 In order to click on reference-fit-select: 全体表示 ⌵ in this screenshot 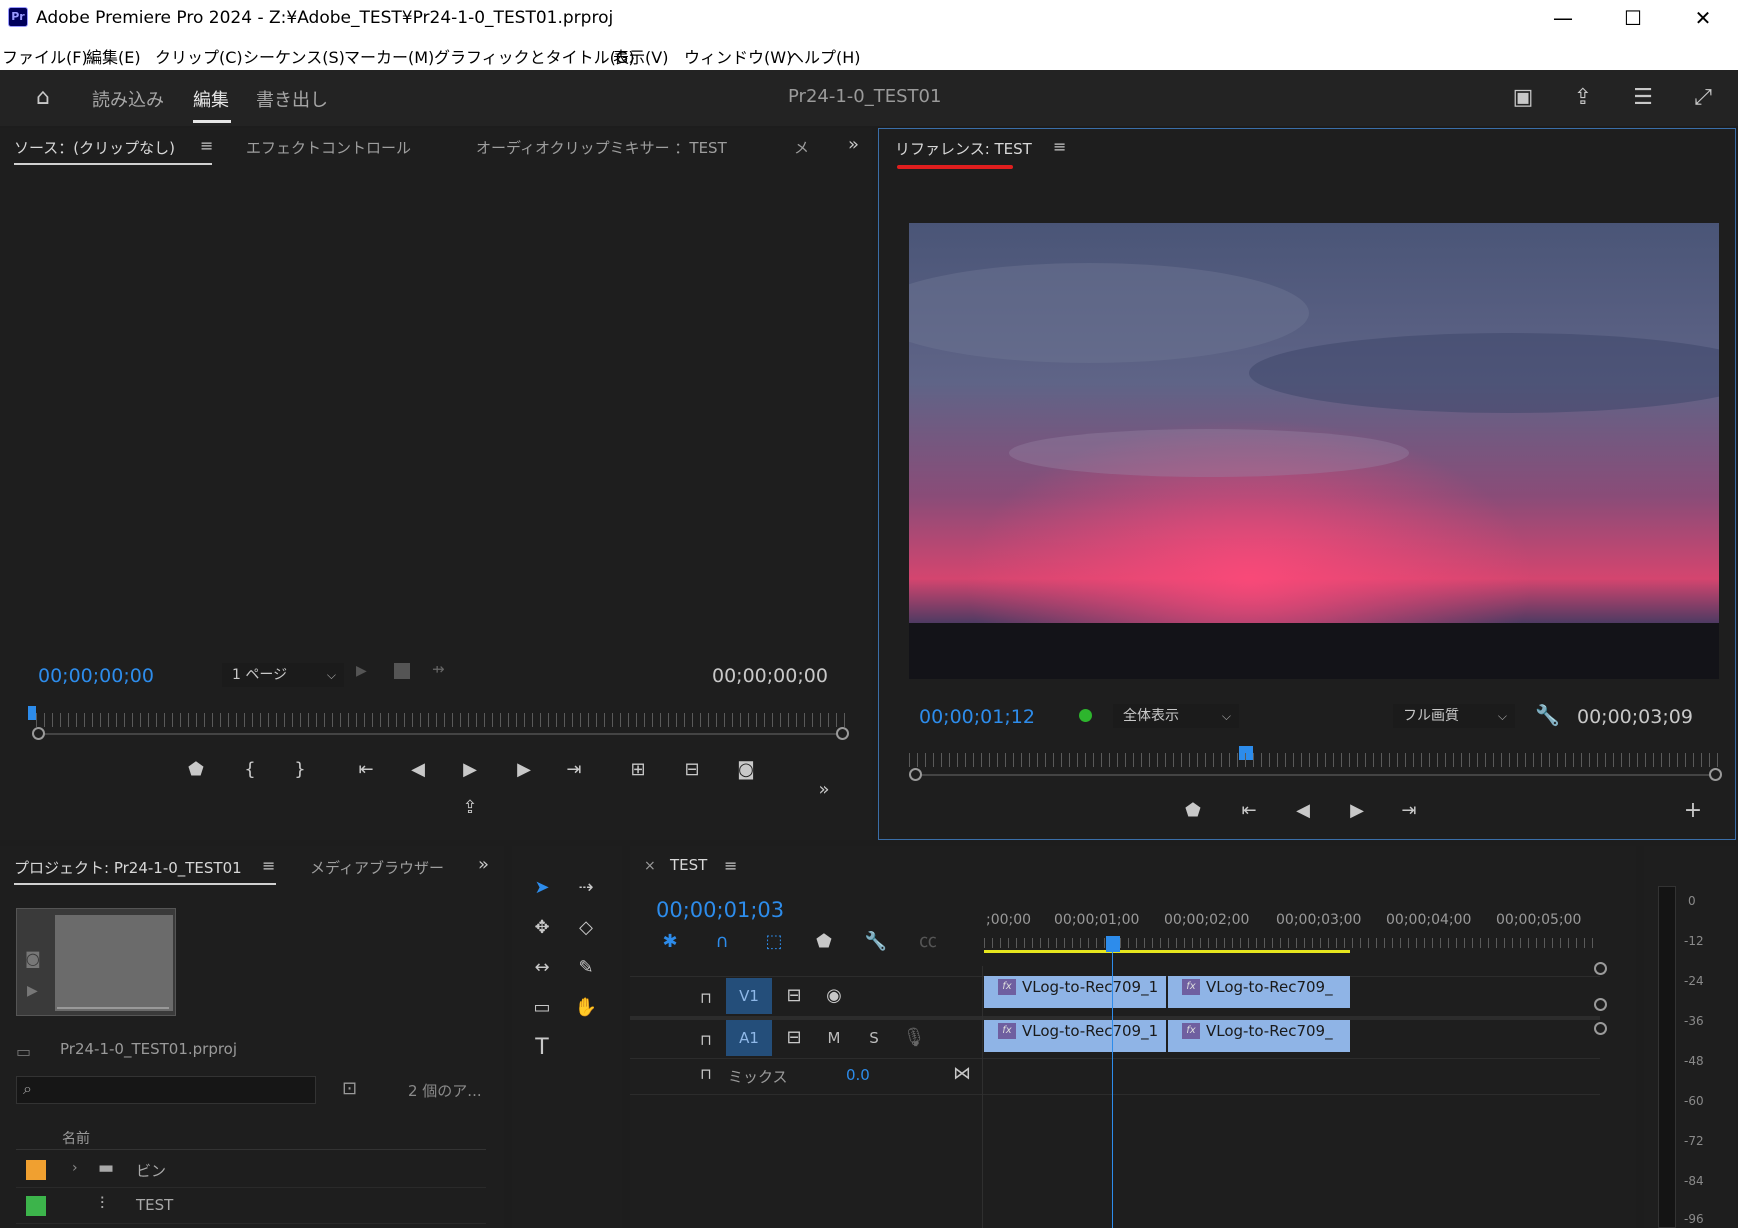, I will do `click(1176, 716)`.